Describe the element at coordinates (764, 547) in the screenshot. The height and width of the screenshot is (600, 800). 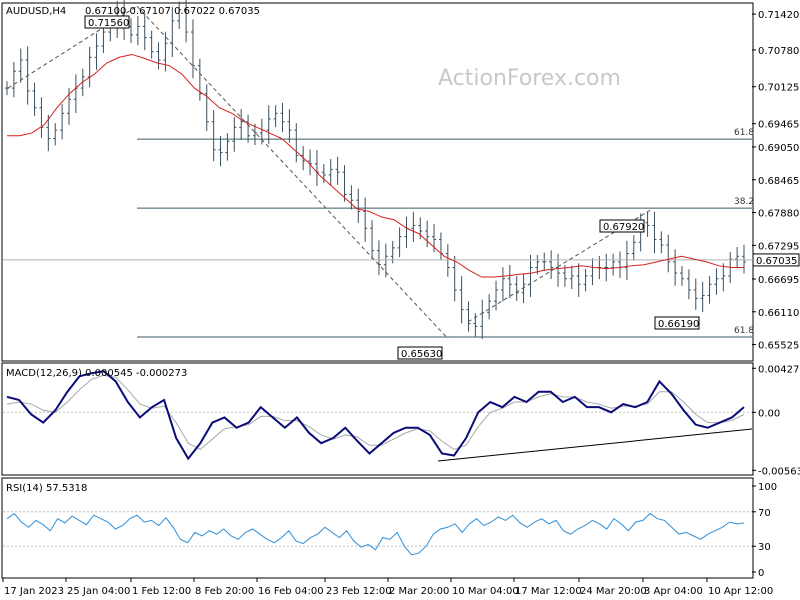
I see `rsi-tick-label: 30` at that location.